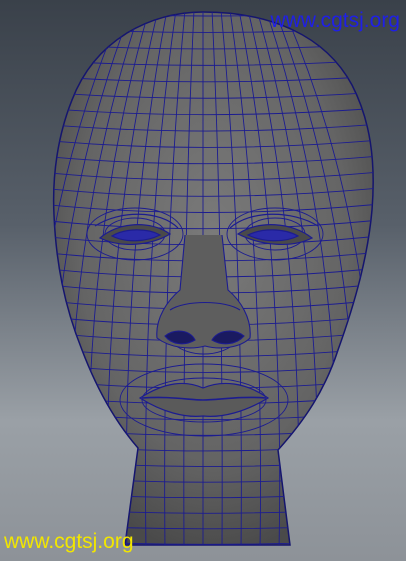  What do you see at coordinates (210, 558) in the screenshot?
I see `mesh-edge` at bounding box center [210, 558].